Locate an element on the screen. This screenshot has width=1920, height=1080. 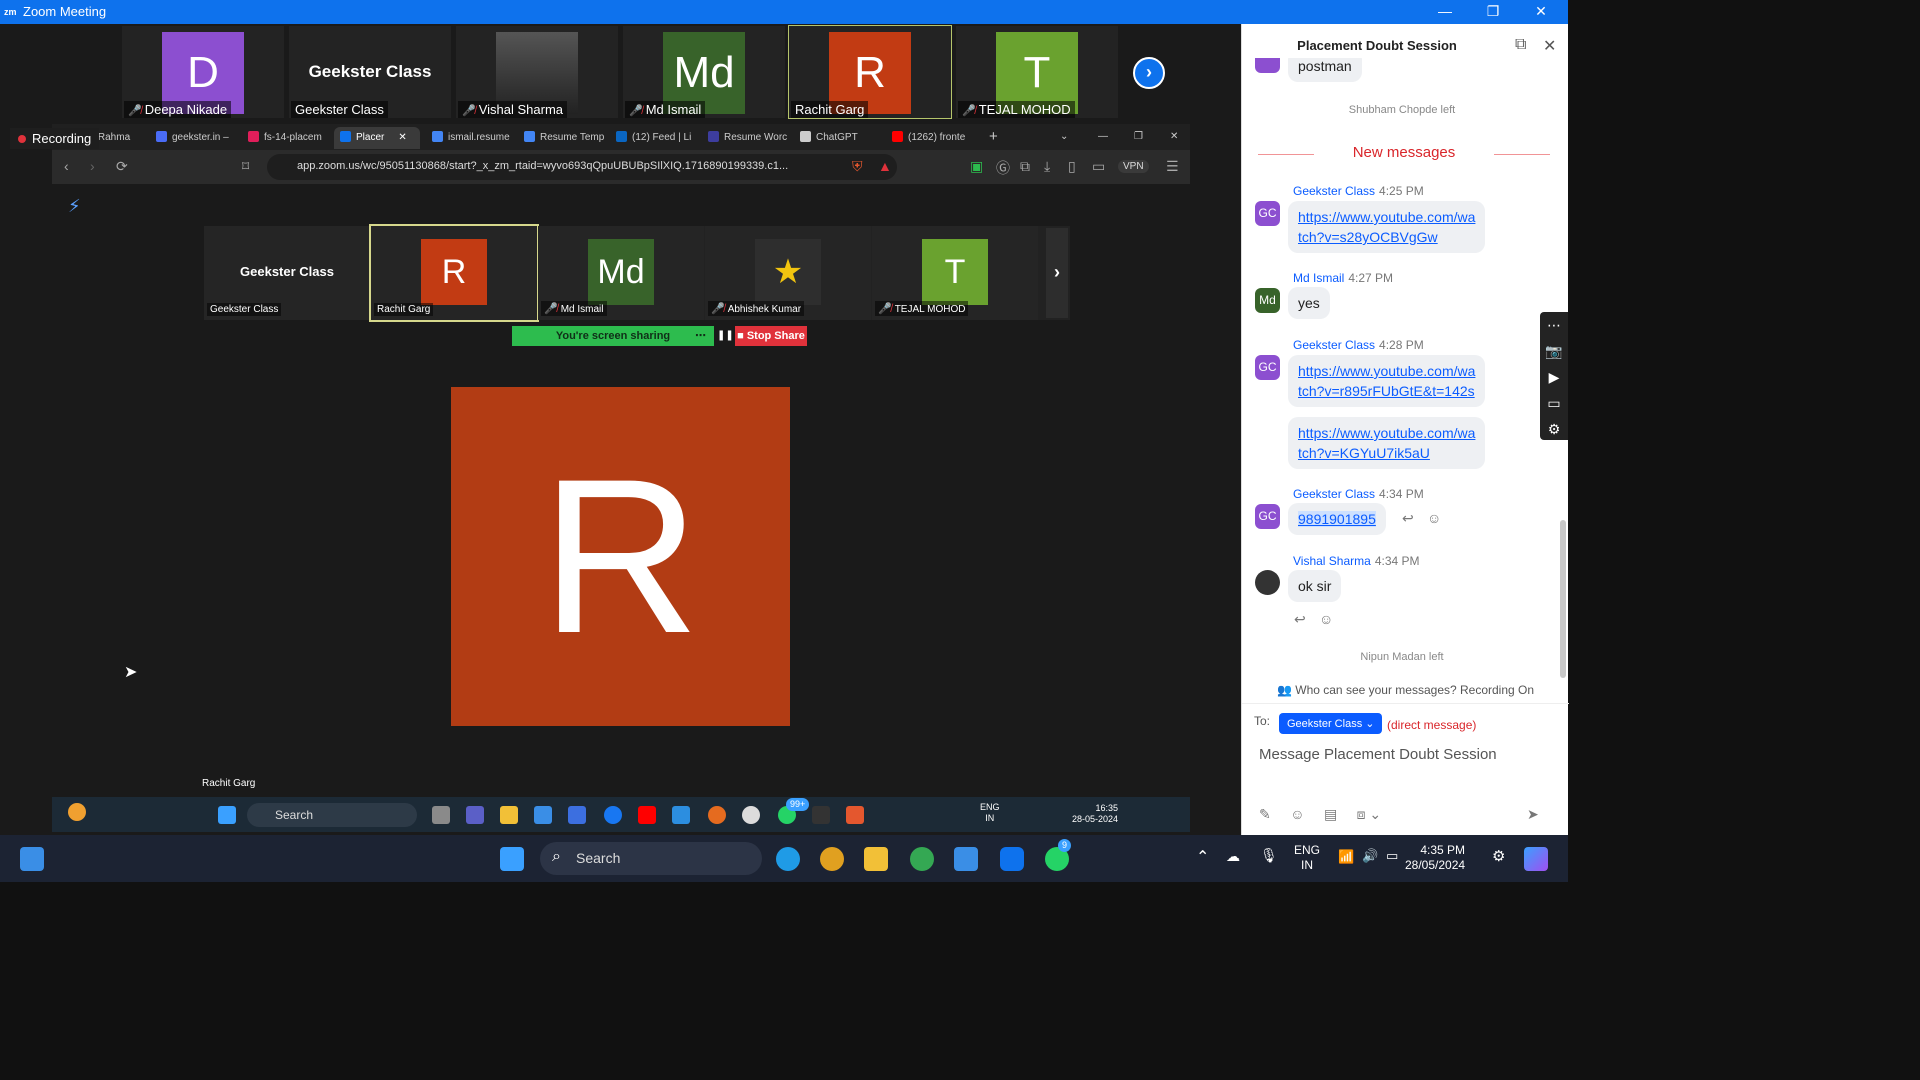
phone-message: 9891901895 is located at coordinates (1337, 519).